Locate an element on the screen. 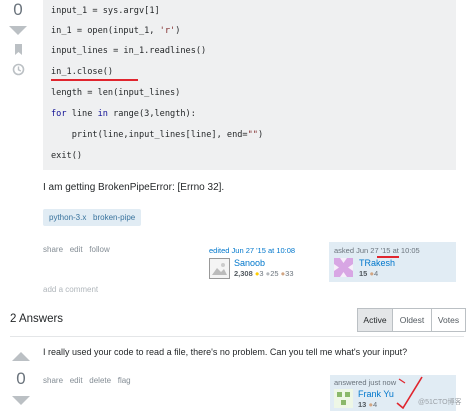  editor-action-time: edited Jun 27 '15 at 10:08 is located at coordinates (252, 250).